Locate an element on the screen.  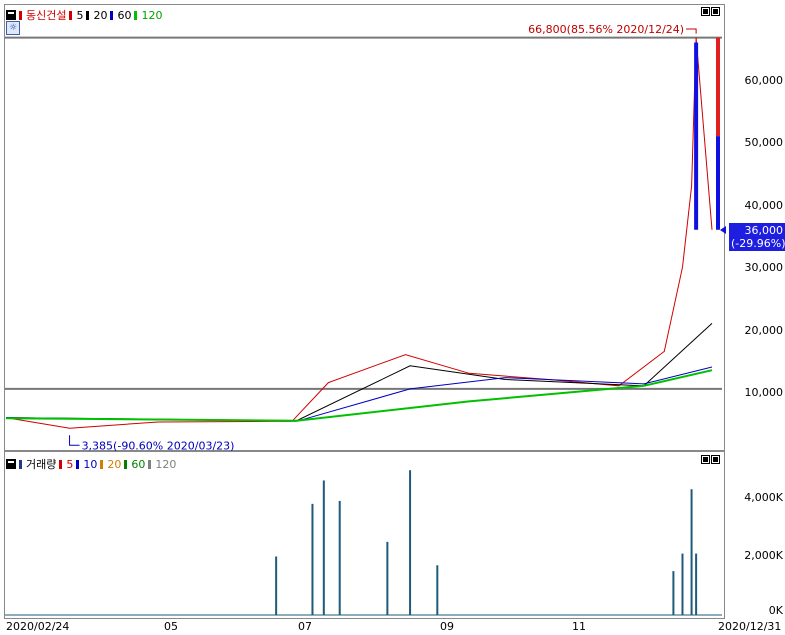
high-annotation: 66,800(85.56% 2020/12/24) is located at coordinates (606, 29).